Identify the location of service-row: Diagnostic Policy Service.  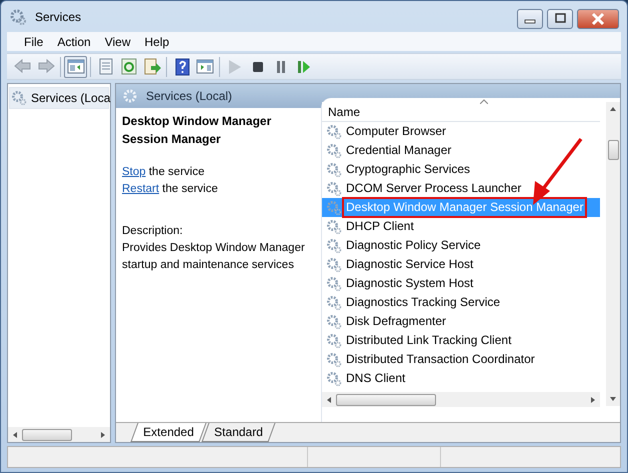
(413, 245).